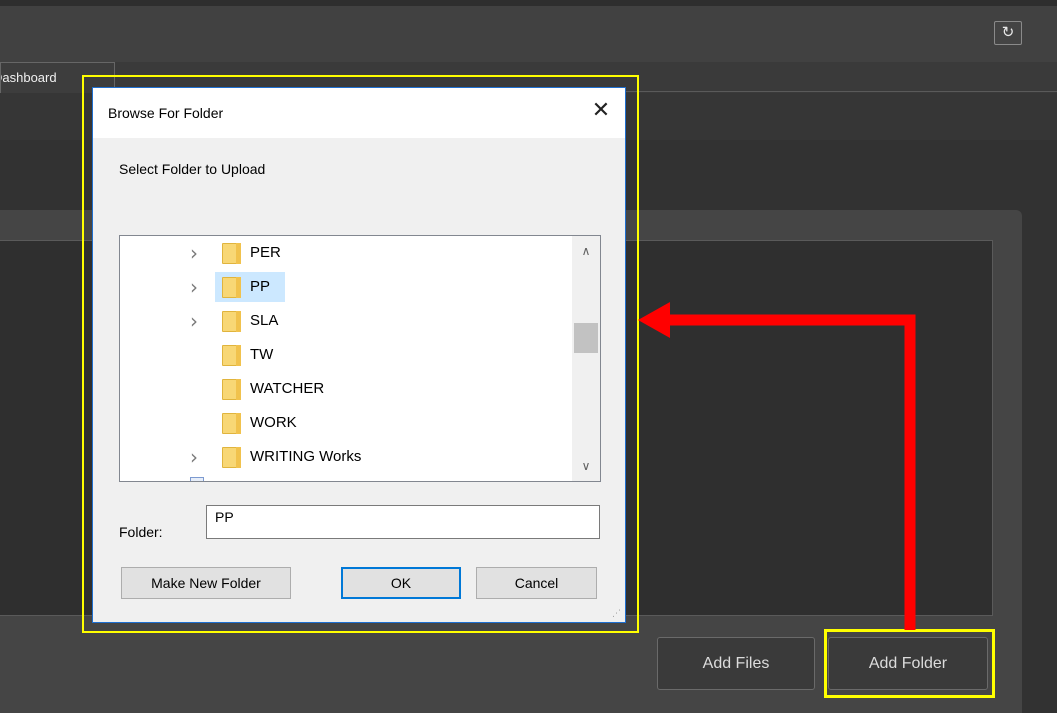  Describe the element at coordinates (403, 522) in the screenshot. I see `folder-field` at that location.